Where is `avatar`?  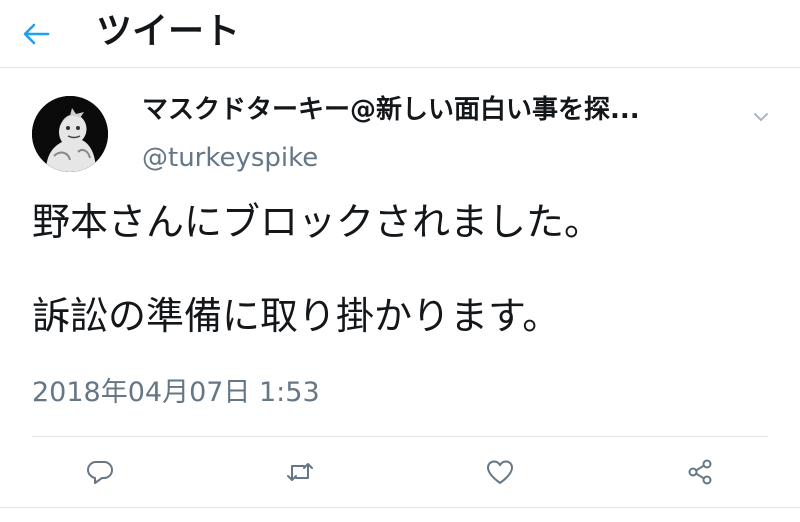
avatar is located at coordinates (70, 134).